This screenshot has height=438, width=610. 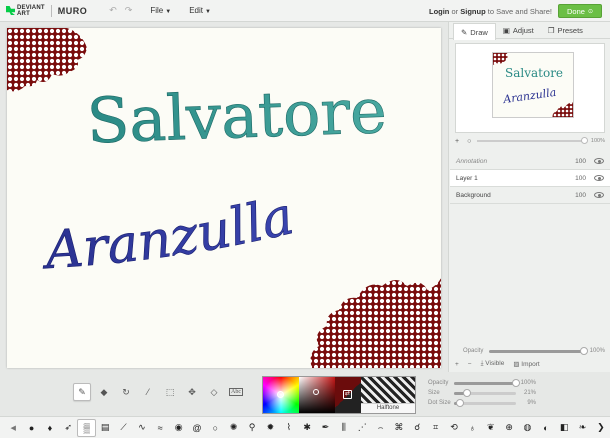 What do you see at coordinates (129, 10) in the screenshot?
I see `redo-icon: ↷` at bounding box center [129, 10].